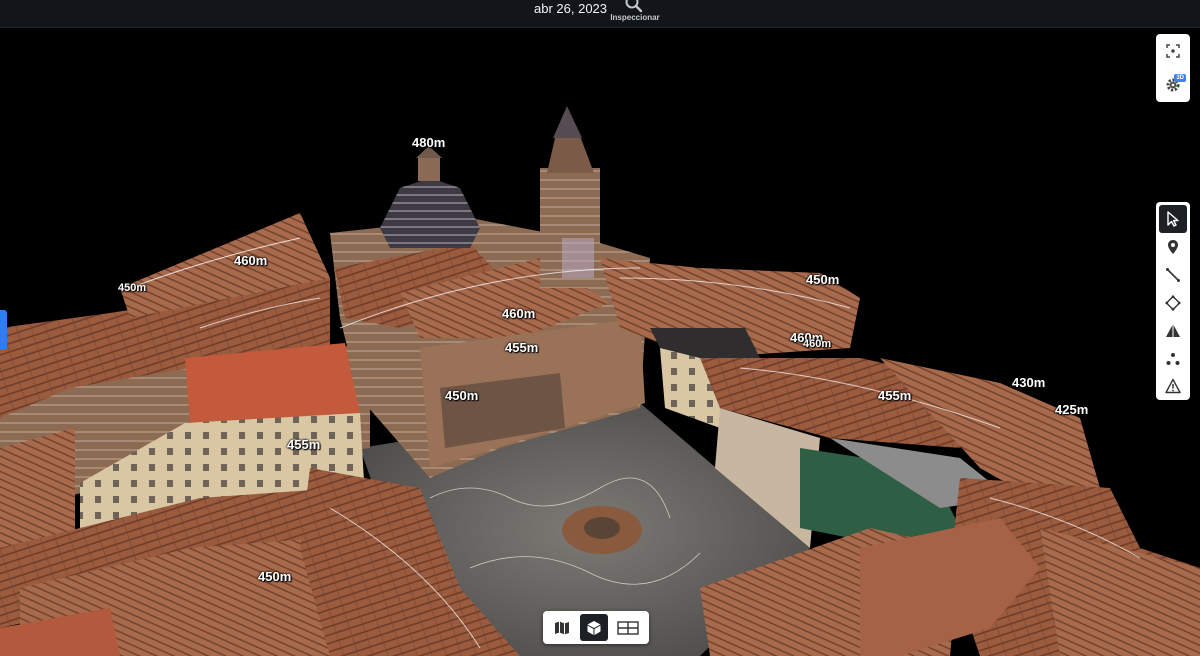 The width and height of the screenshot is (1200, 656). Describe the element at coordinates (429, 142) in the screenshot. I see `elevation-label: 480m` at that location.